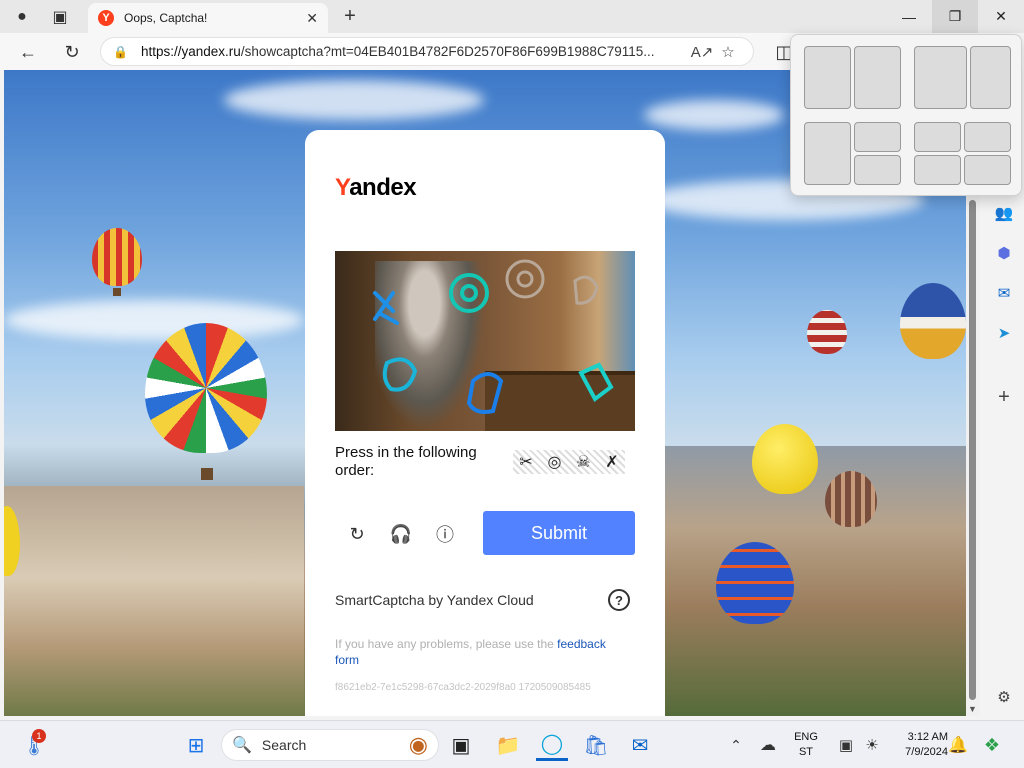 The height and width of the screenshot is (768, 1024). I want to click on captcha-instruction: Press in the following order:, so click(406, 461).